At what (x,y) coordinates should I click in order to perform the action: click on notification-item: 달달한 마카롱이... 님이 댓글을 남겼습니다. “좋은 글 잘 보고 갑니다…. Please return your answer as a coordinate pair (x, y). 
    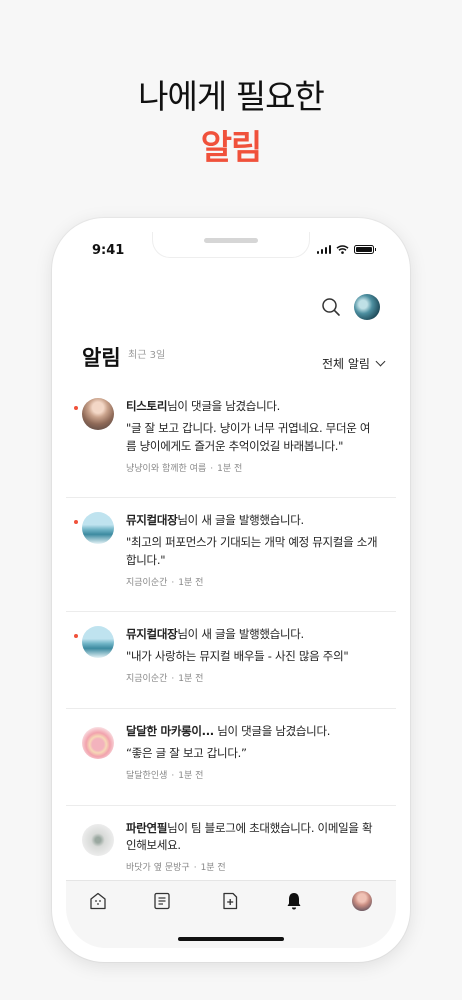
    Looking at the image, I should click on (231, 757).